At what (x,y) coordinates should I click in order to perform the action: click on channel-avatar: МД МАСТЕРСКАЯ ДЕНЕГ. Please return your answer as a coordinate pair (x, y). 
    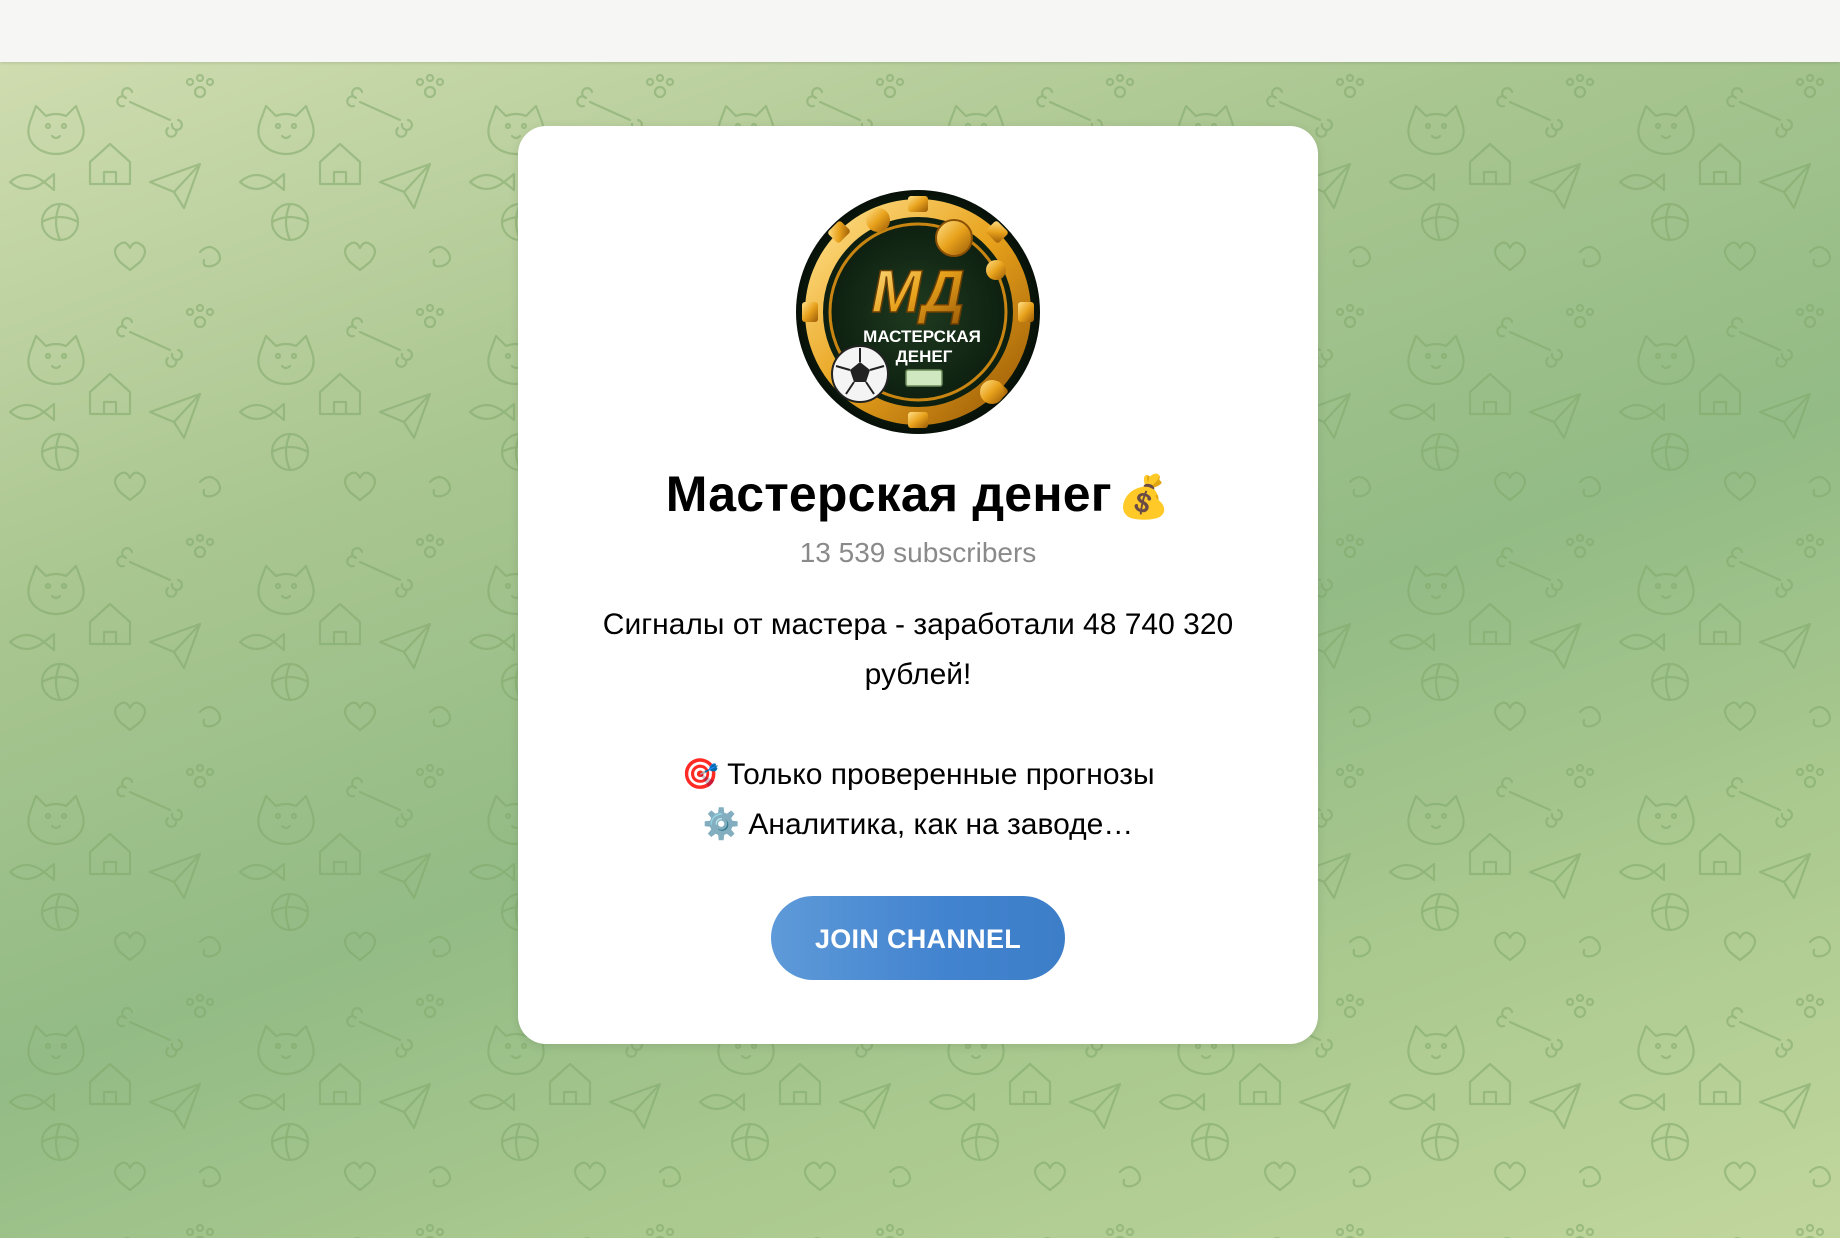
    Looking at the image, I should click on (918, 312).